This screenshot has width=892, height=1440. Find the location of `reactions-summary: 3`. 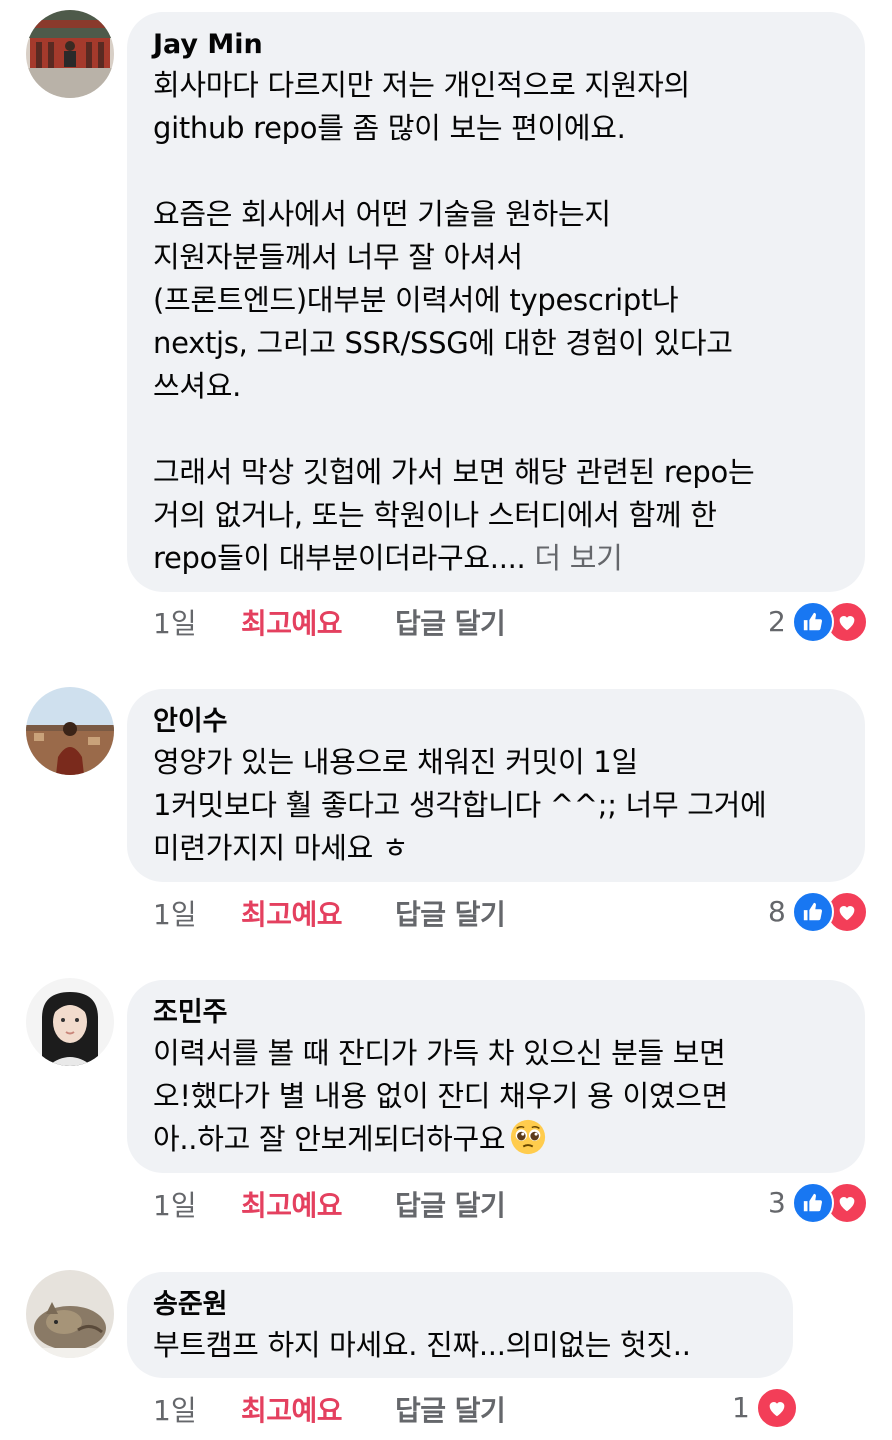

reactions-summary: 3 is located at coordinates (818, 1203).